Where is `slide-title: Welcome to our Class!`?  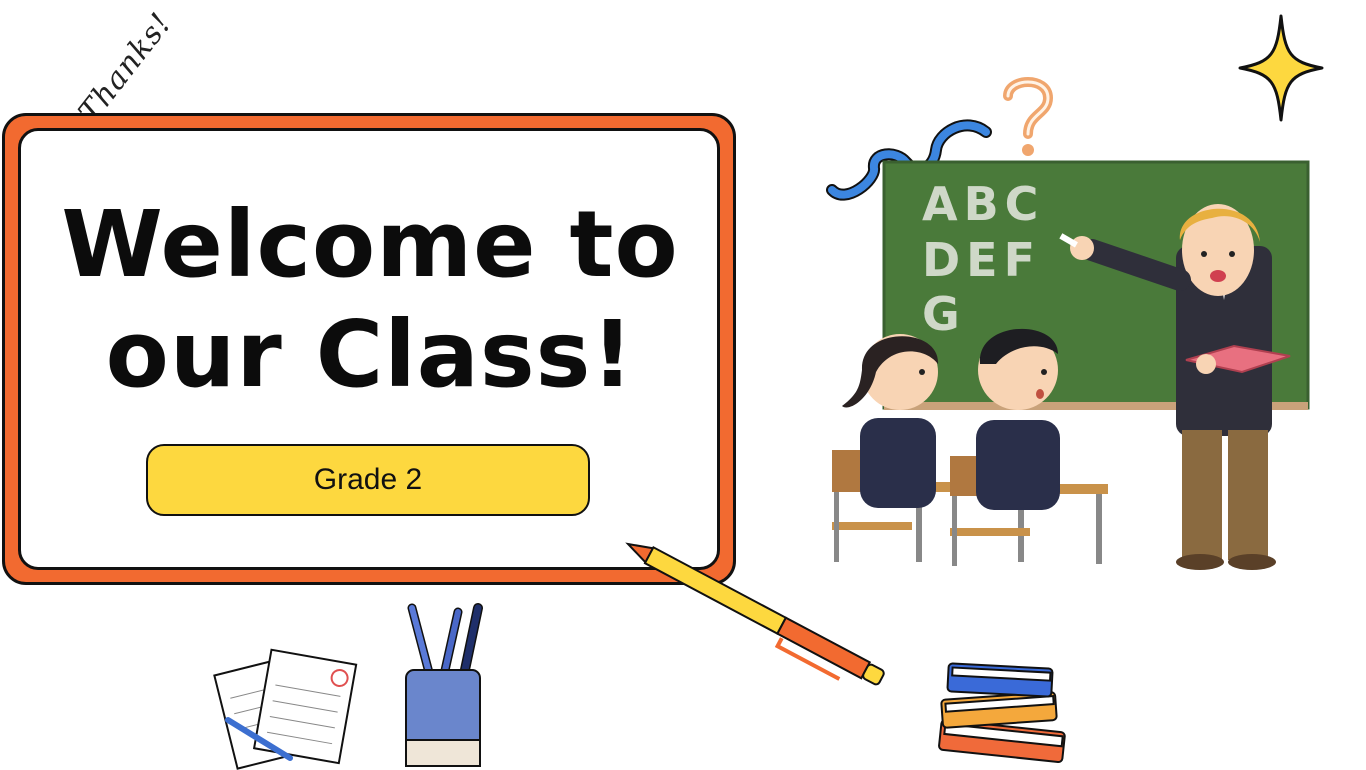
slide-title: Welcome to our Class! is located at coordinates (370, 300).